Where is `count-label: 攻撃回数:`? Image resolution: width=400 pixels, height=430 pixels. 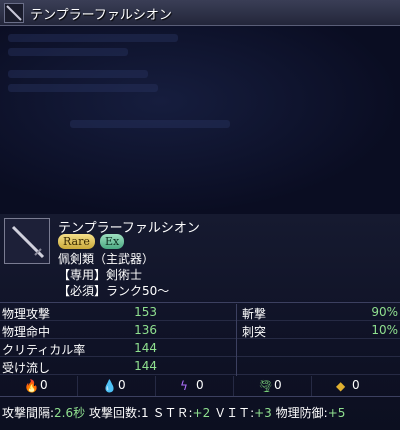 count-label: 攻撃回数: is located at coordinates (115, 413).